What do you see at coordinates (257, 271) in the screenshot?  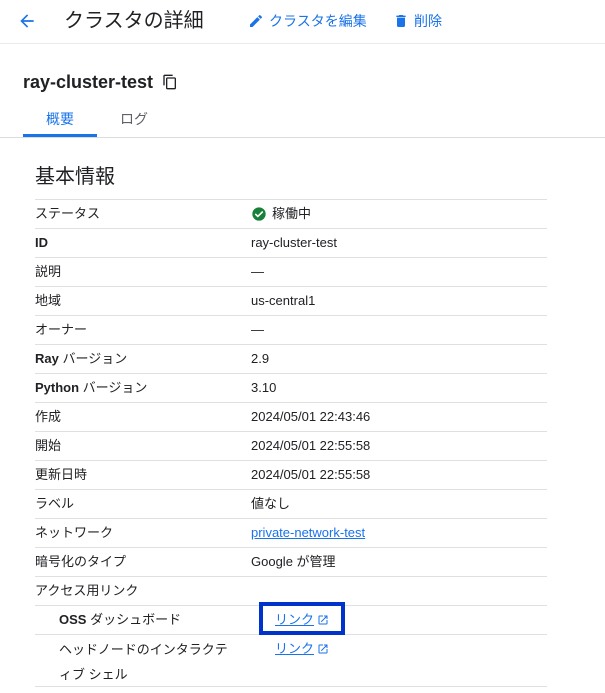 I see `description-value: —` at bounding box center [257, 271].